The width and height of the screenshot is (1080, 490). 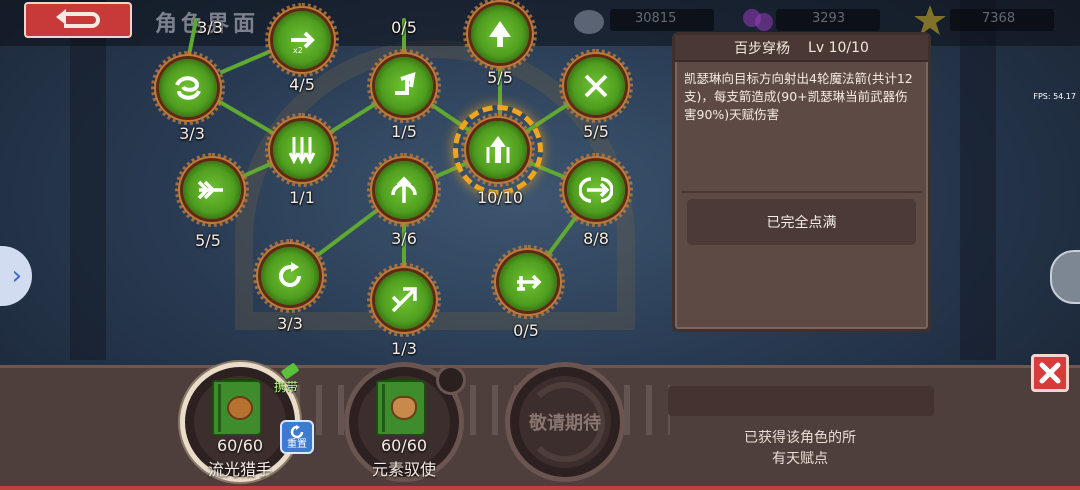 What do you see at coordinates (801, 401) in the screenshot?
I see `info-strip` at bounding box center [801, 401].